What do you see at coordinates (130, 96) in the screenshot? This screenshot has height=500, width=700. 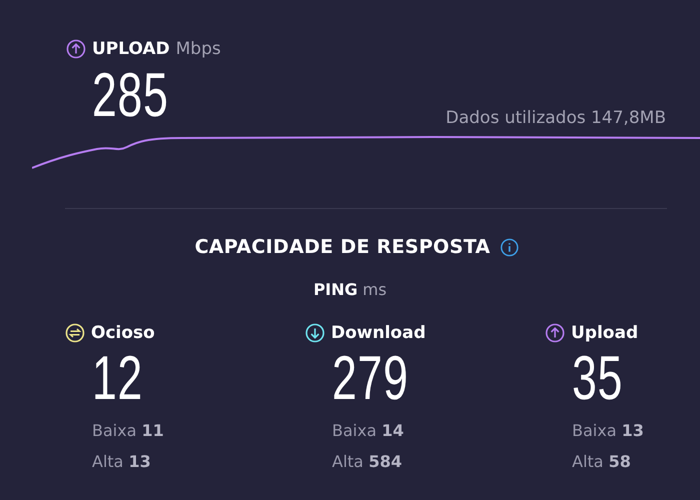 I see `upload-speed: 285` at bounding box center [130, 96].